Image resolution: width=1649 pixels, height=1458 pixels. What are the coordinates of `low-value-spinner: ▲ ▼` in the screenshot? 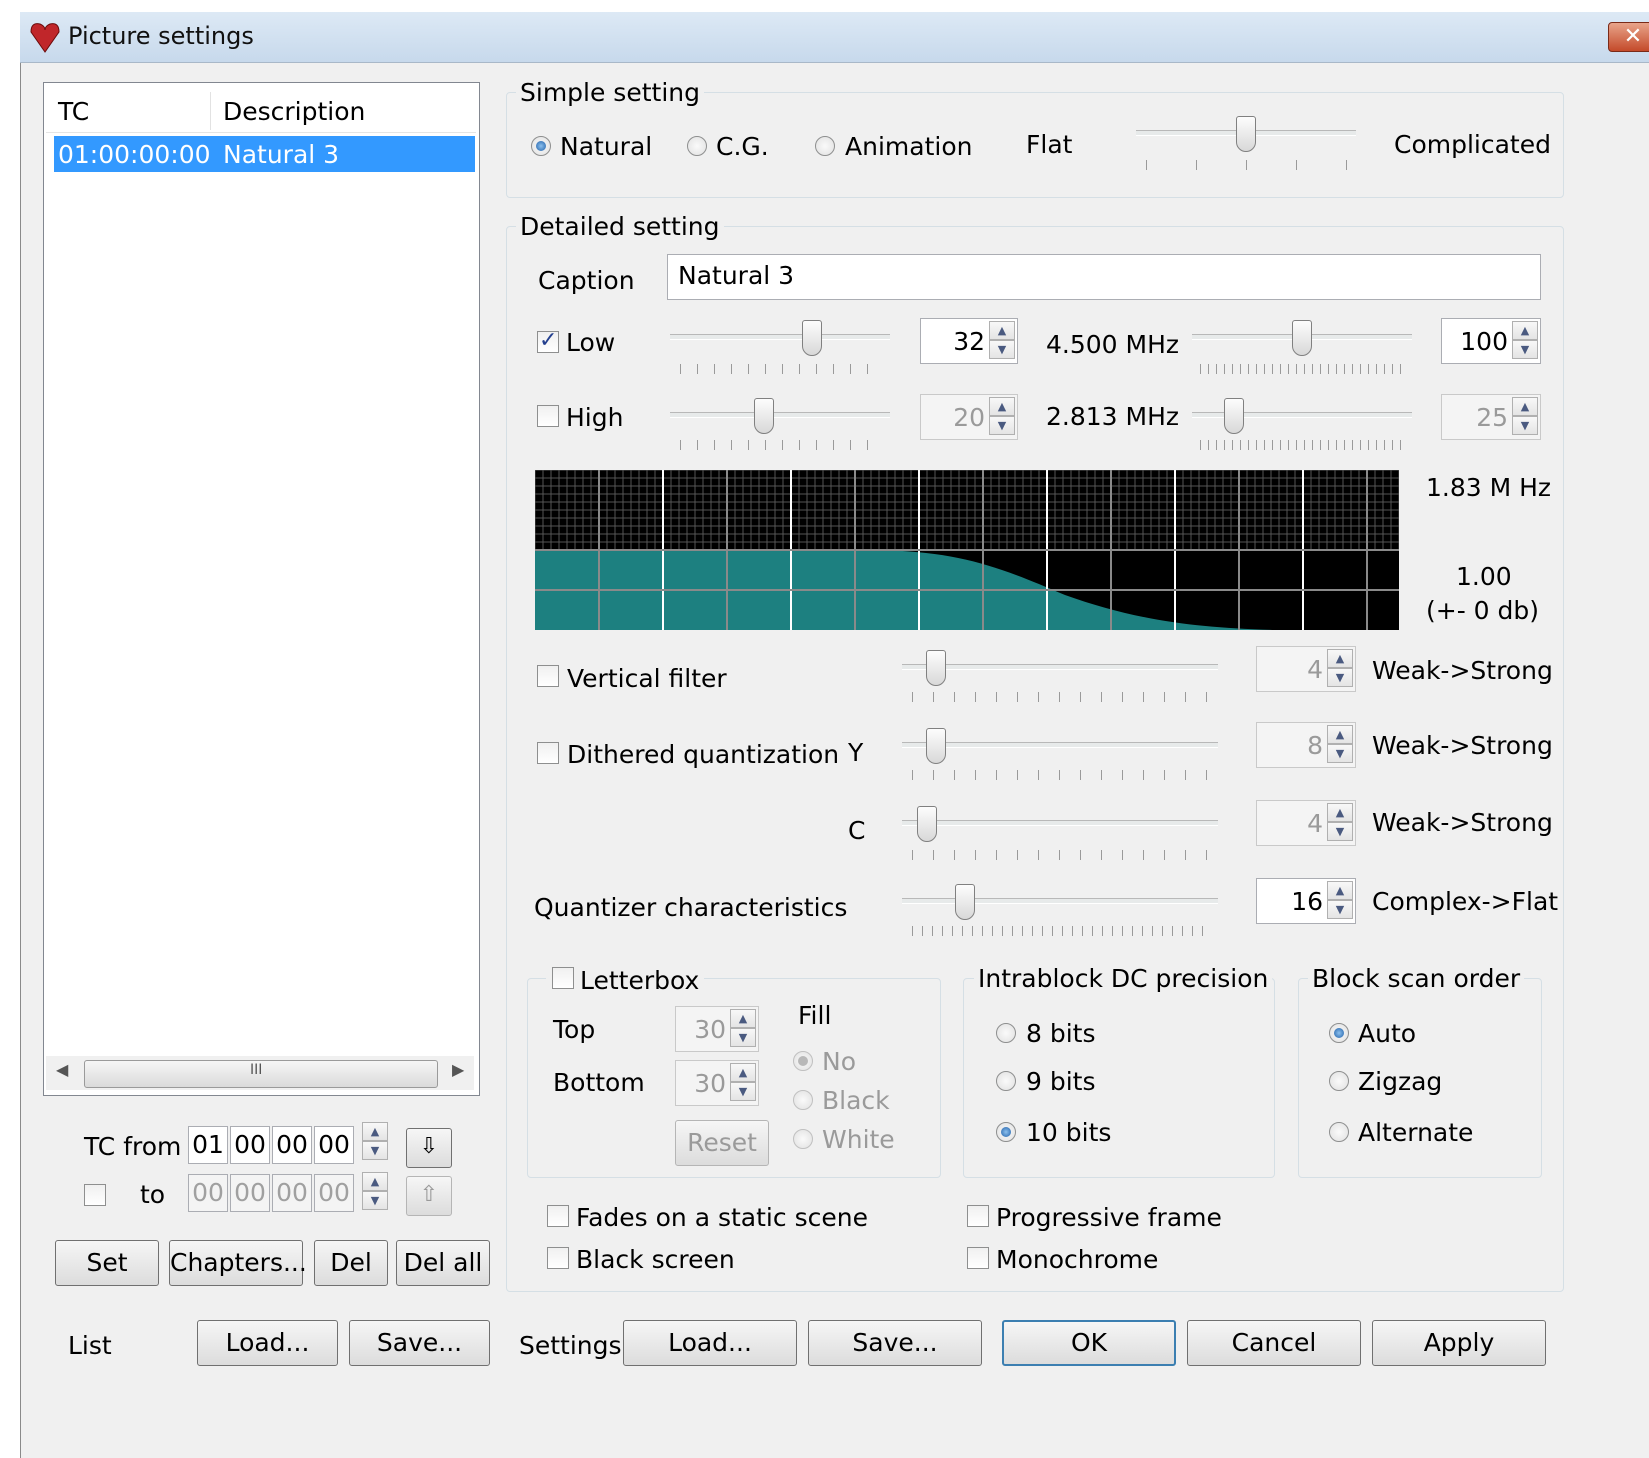 It's located at (1002, 341).